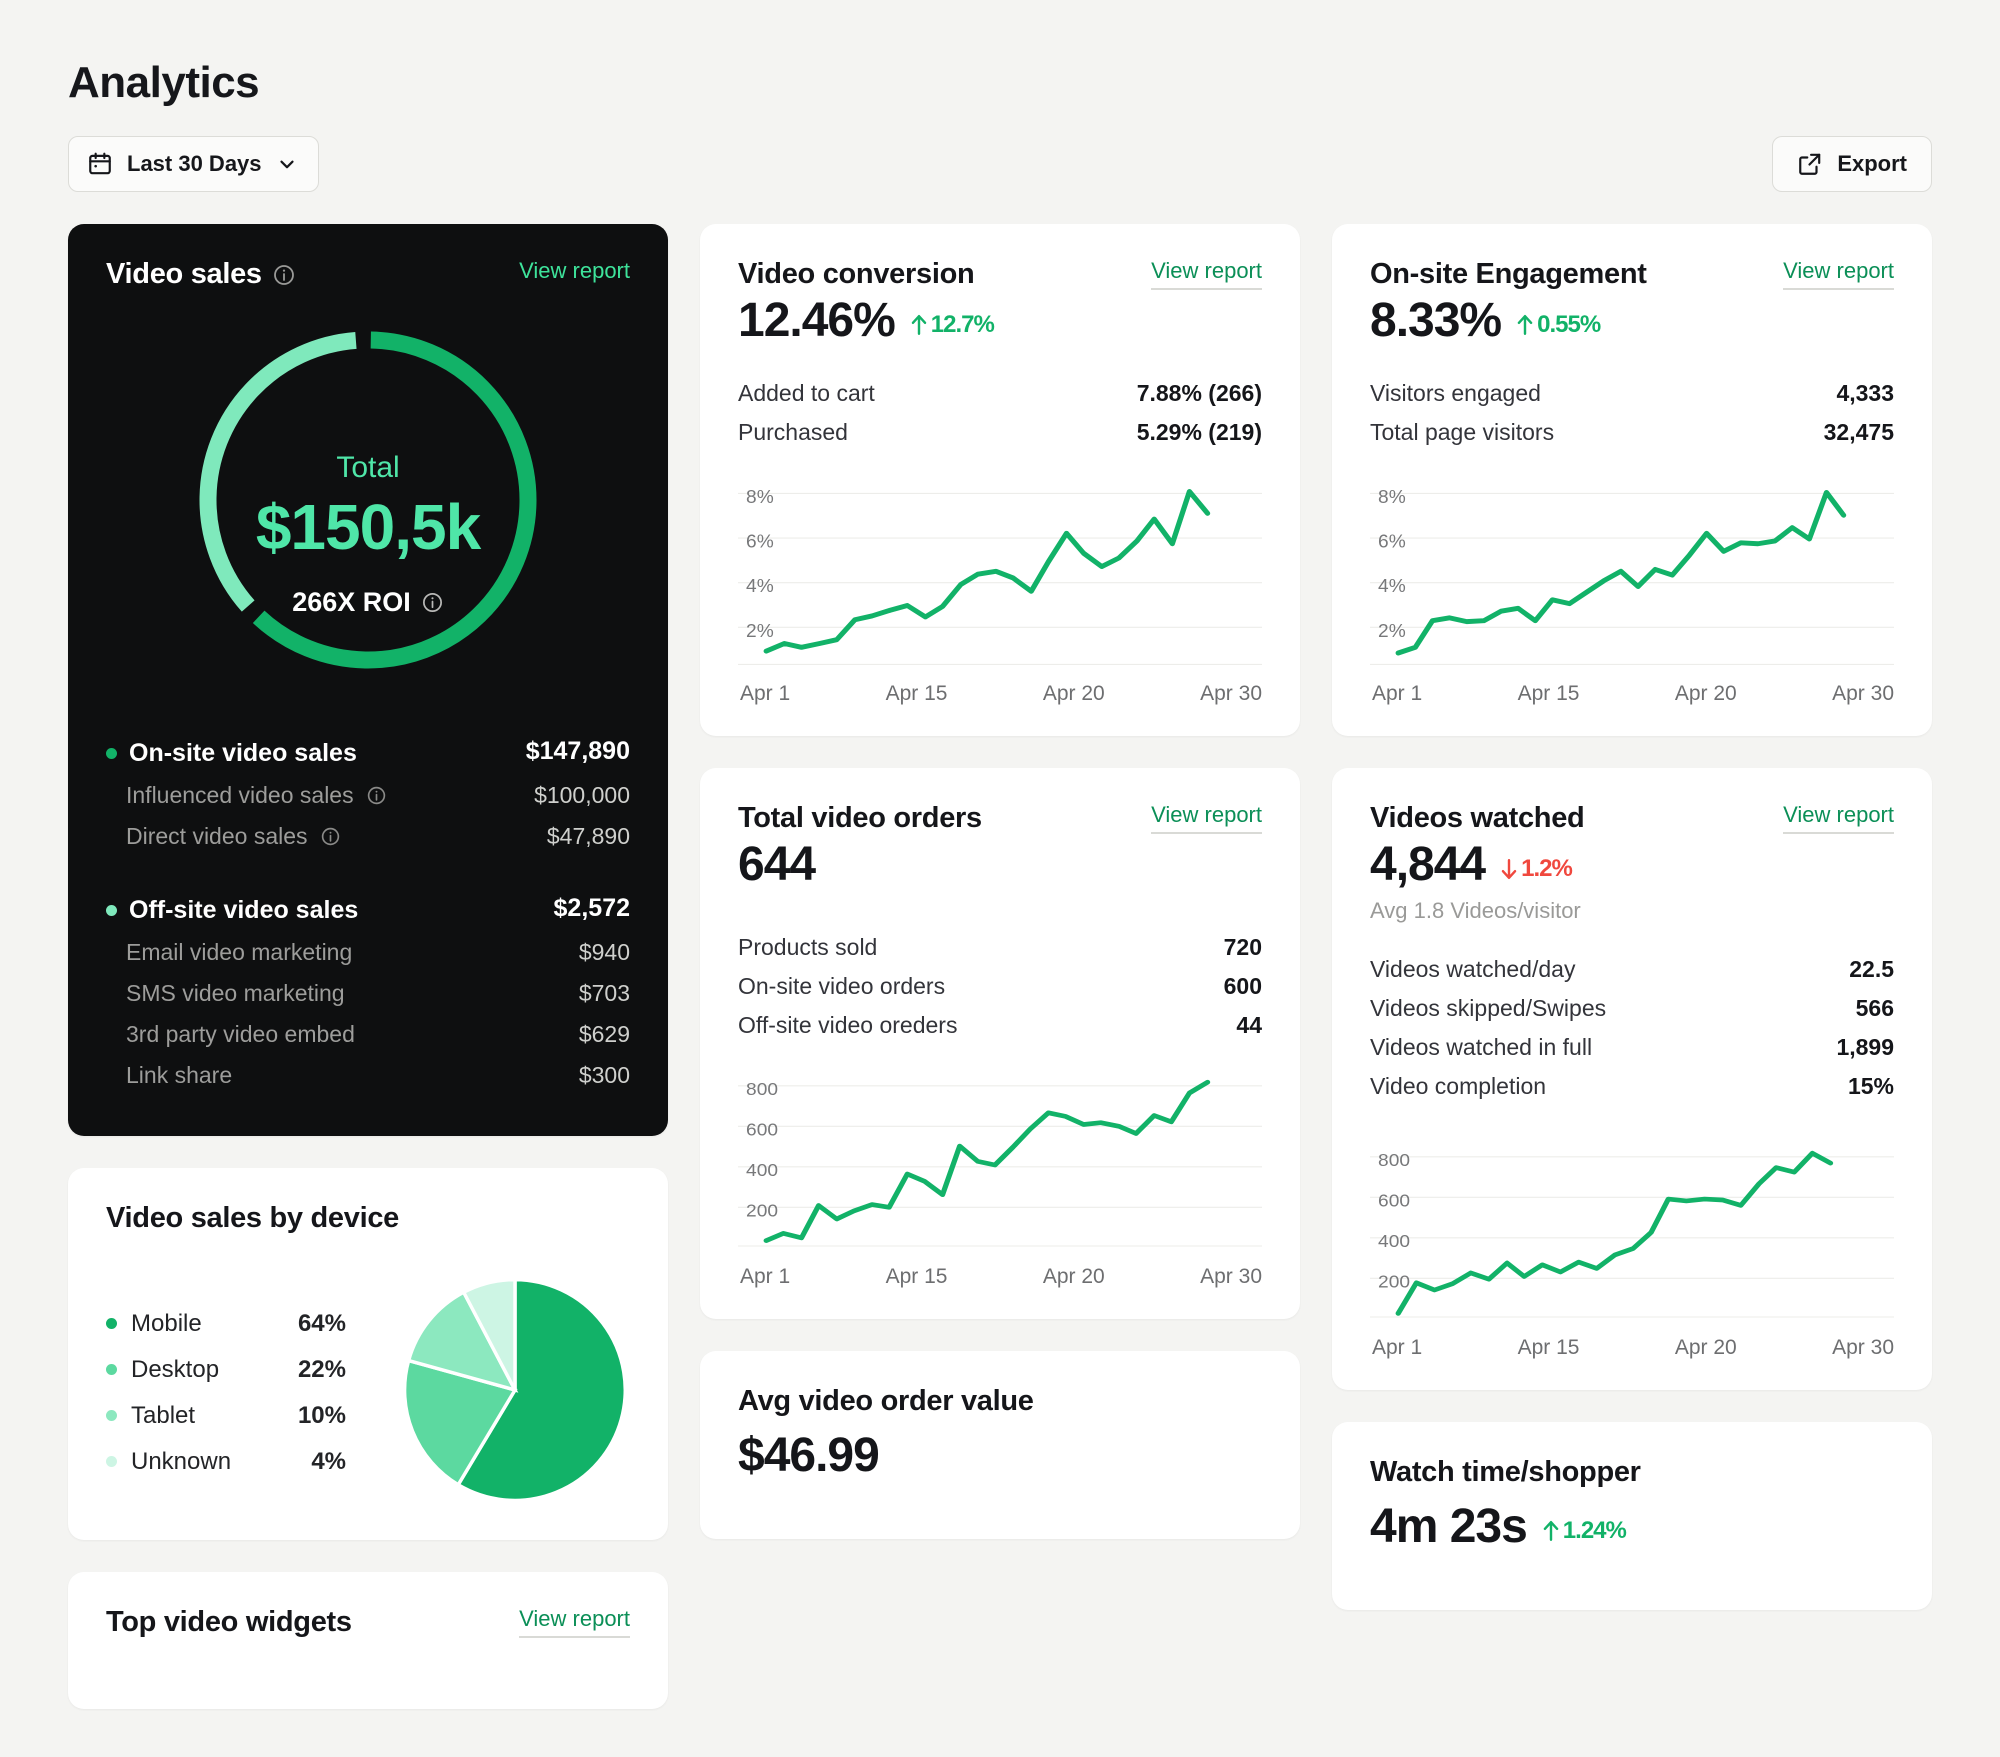  I want to click on engagement-view-report: View report, so click(1838, 274).